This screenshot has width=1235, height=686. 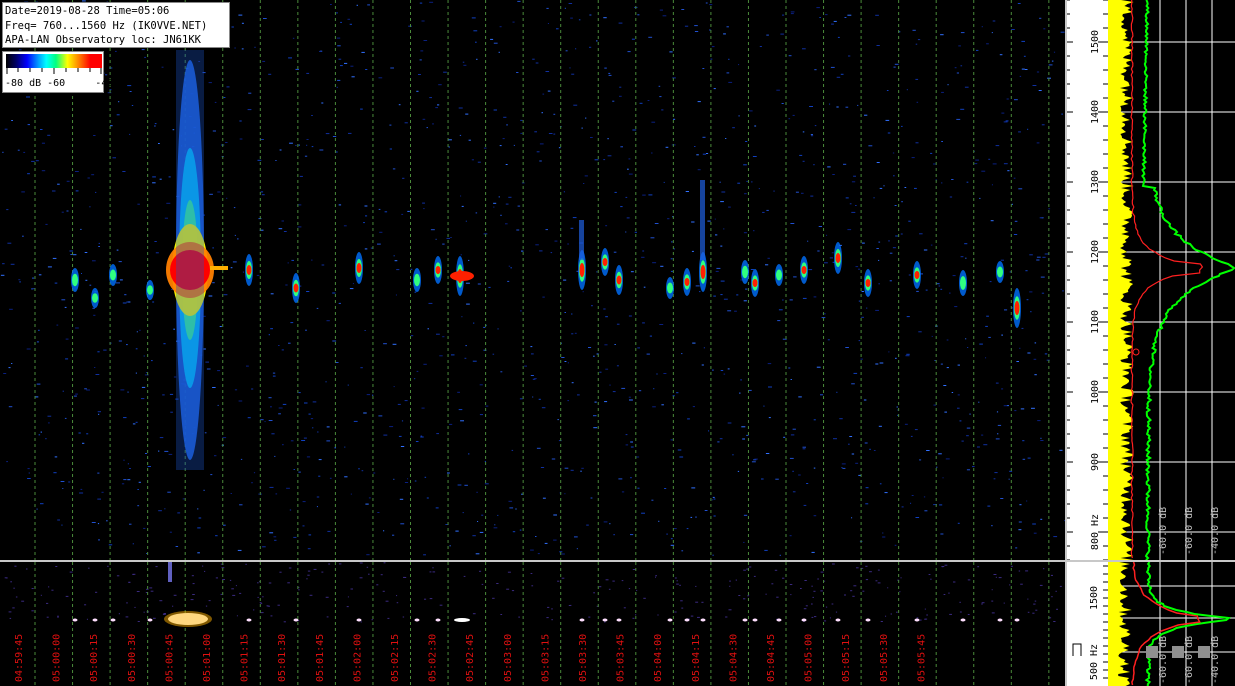 What do you see at coordinates (395, 658) in the screenshot?
I see `time-label: 05:02:15` at bounding box center [395, 658].